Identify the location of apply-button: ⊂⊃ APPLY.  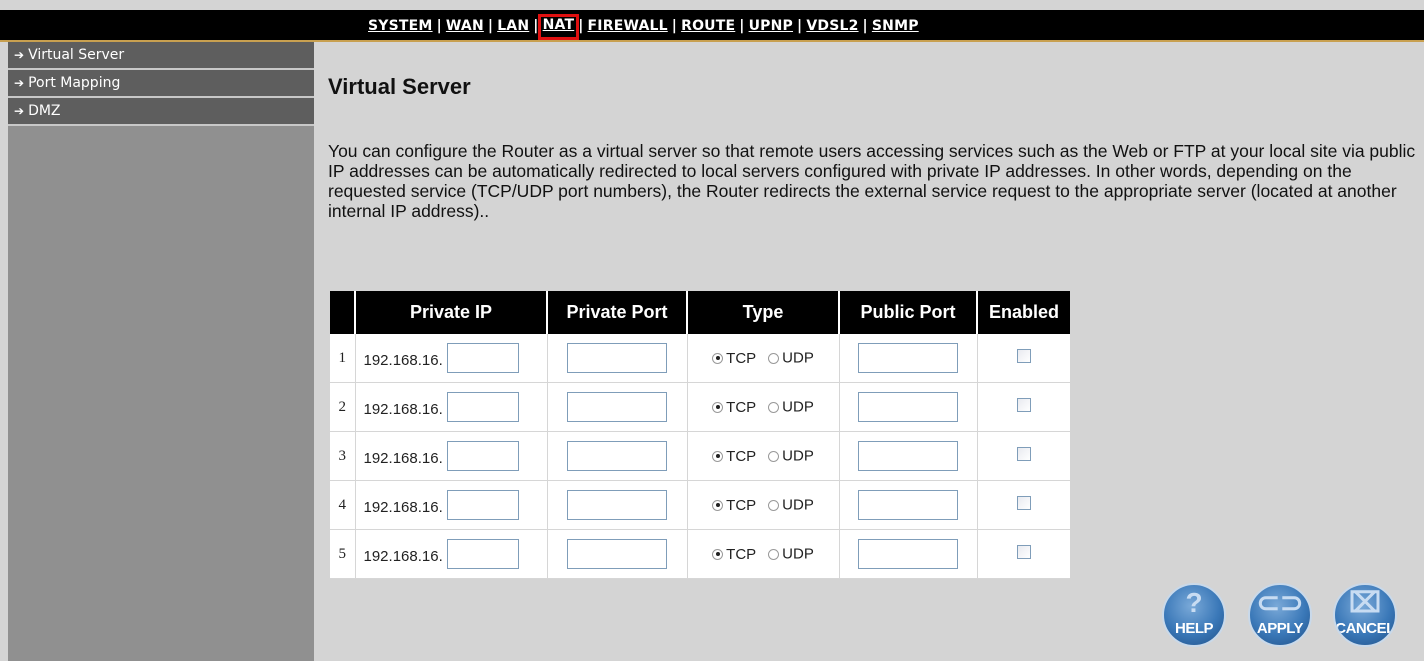
(1280, 615).